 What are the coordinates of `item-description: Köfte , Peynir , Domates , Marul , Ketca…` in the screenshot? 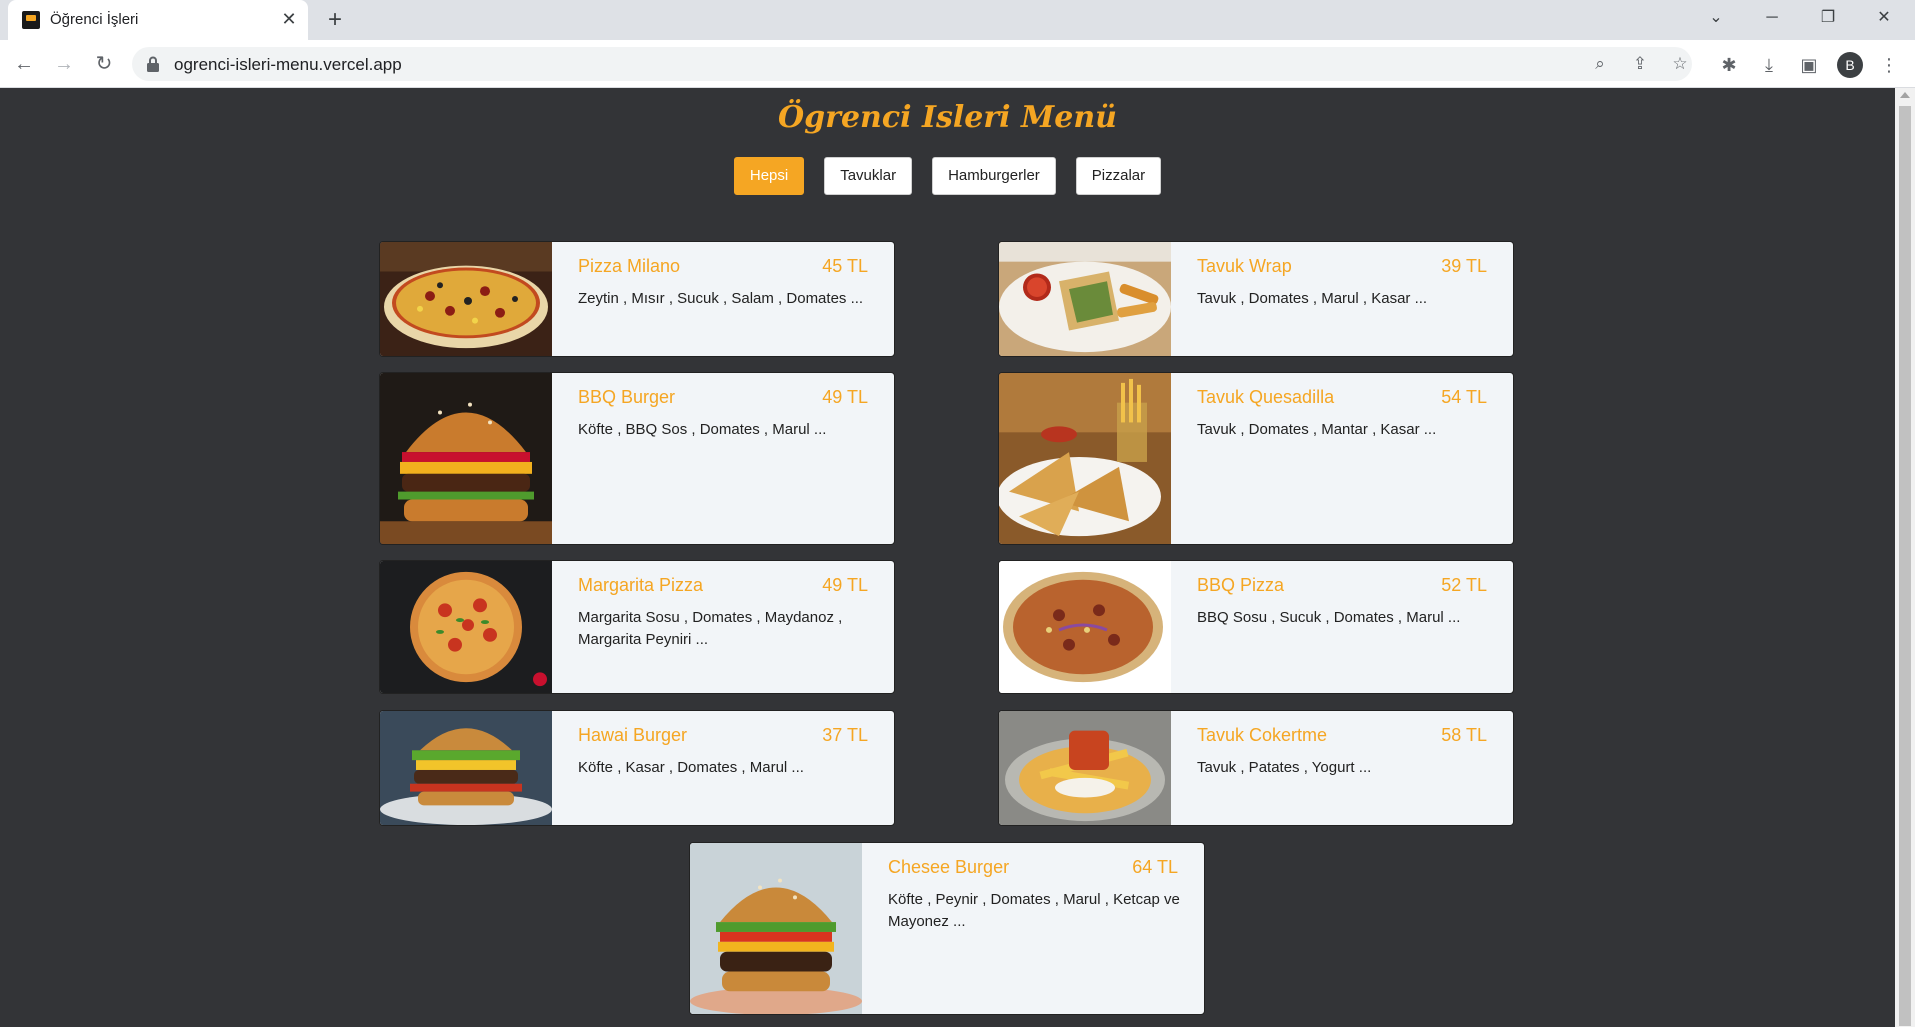 It's located at (1034, 910).